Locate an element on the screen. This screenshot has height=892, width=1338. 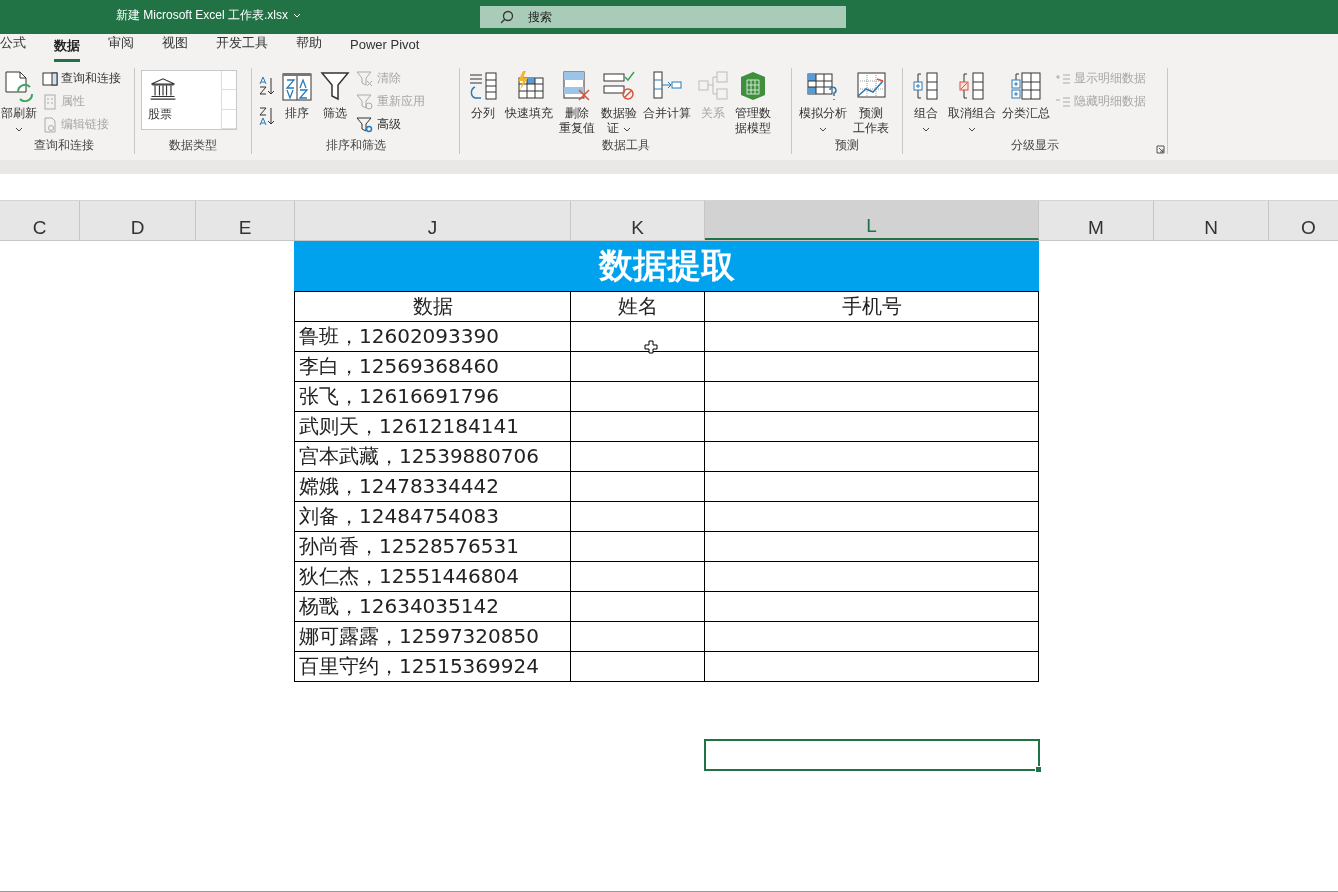
sort-icon is located at coordinates (297, 87).